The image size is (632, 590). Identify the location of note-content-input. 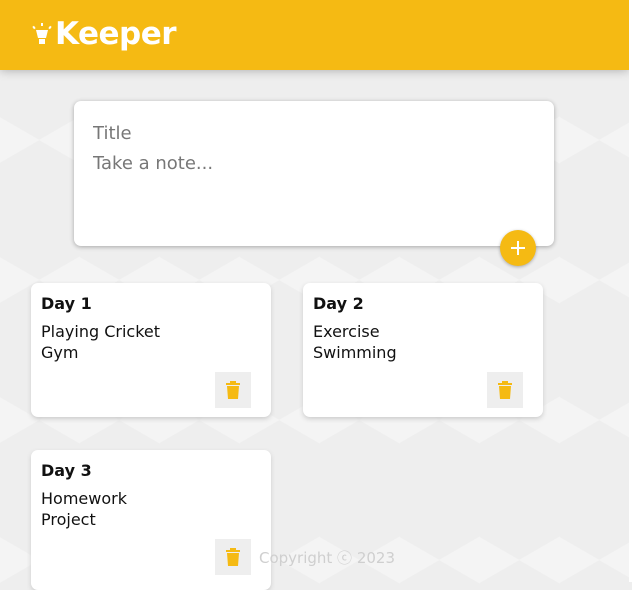
(313, 193).